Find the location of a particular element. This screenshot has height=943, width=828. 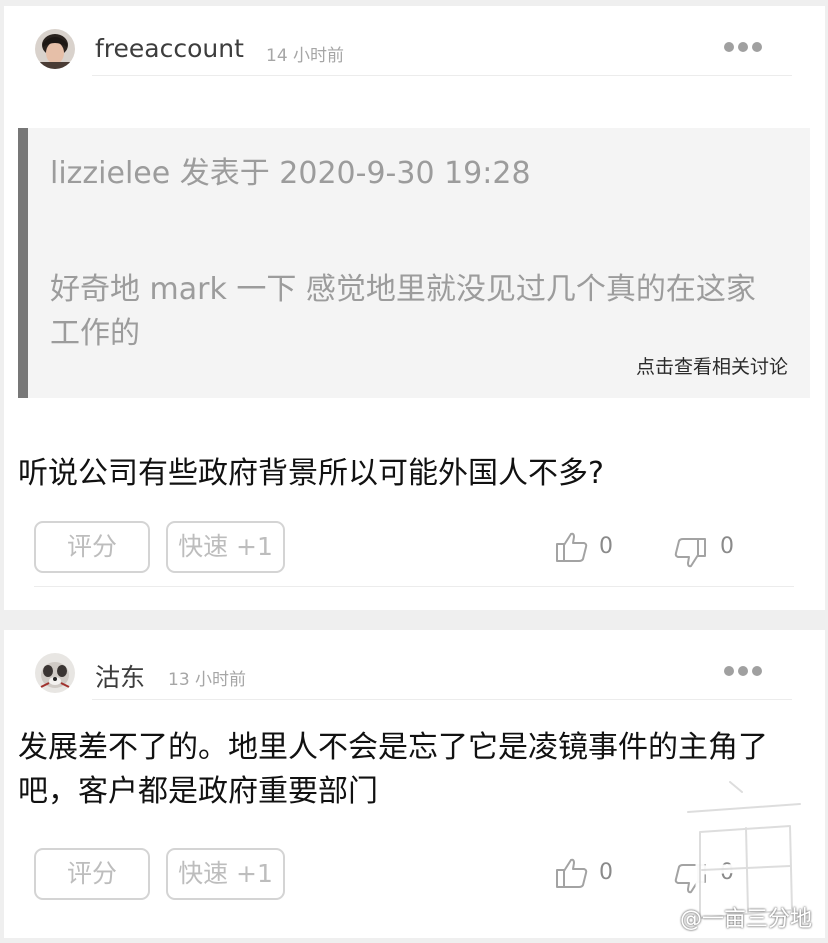

post-time: 13 小时前 is located at coordinates (207, 680).